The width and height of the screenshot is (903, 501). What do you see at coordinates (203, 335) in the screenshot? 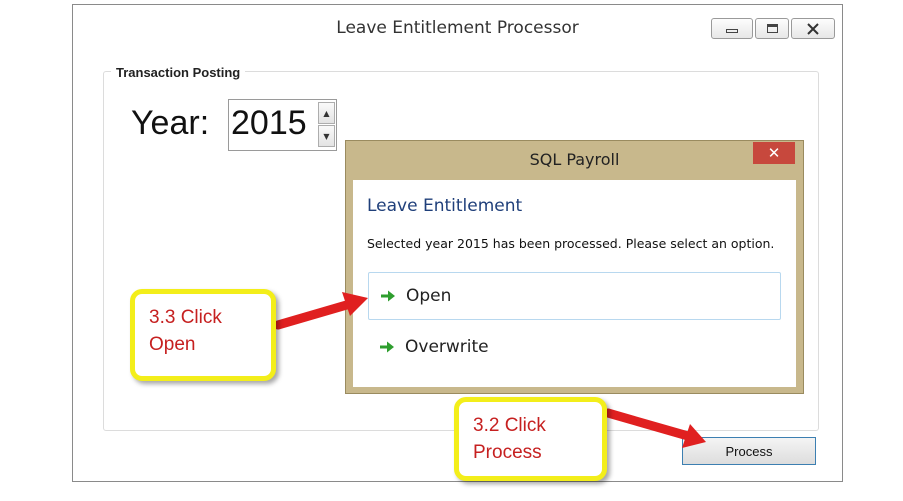
I see `callout-click-open: 3.3 Click Open` at bounding box center [203, 335].